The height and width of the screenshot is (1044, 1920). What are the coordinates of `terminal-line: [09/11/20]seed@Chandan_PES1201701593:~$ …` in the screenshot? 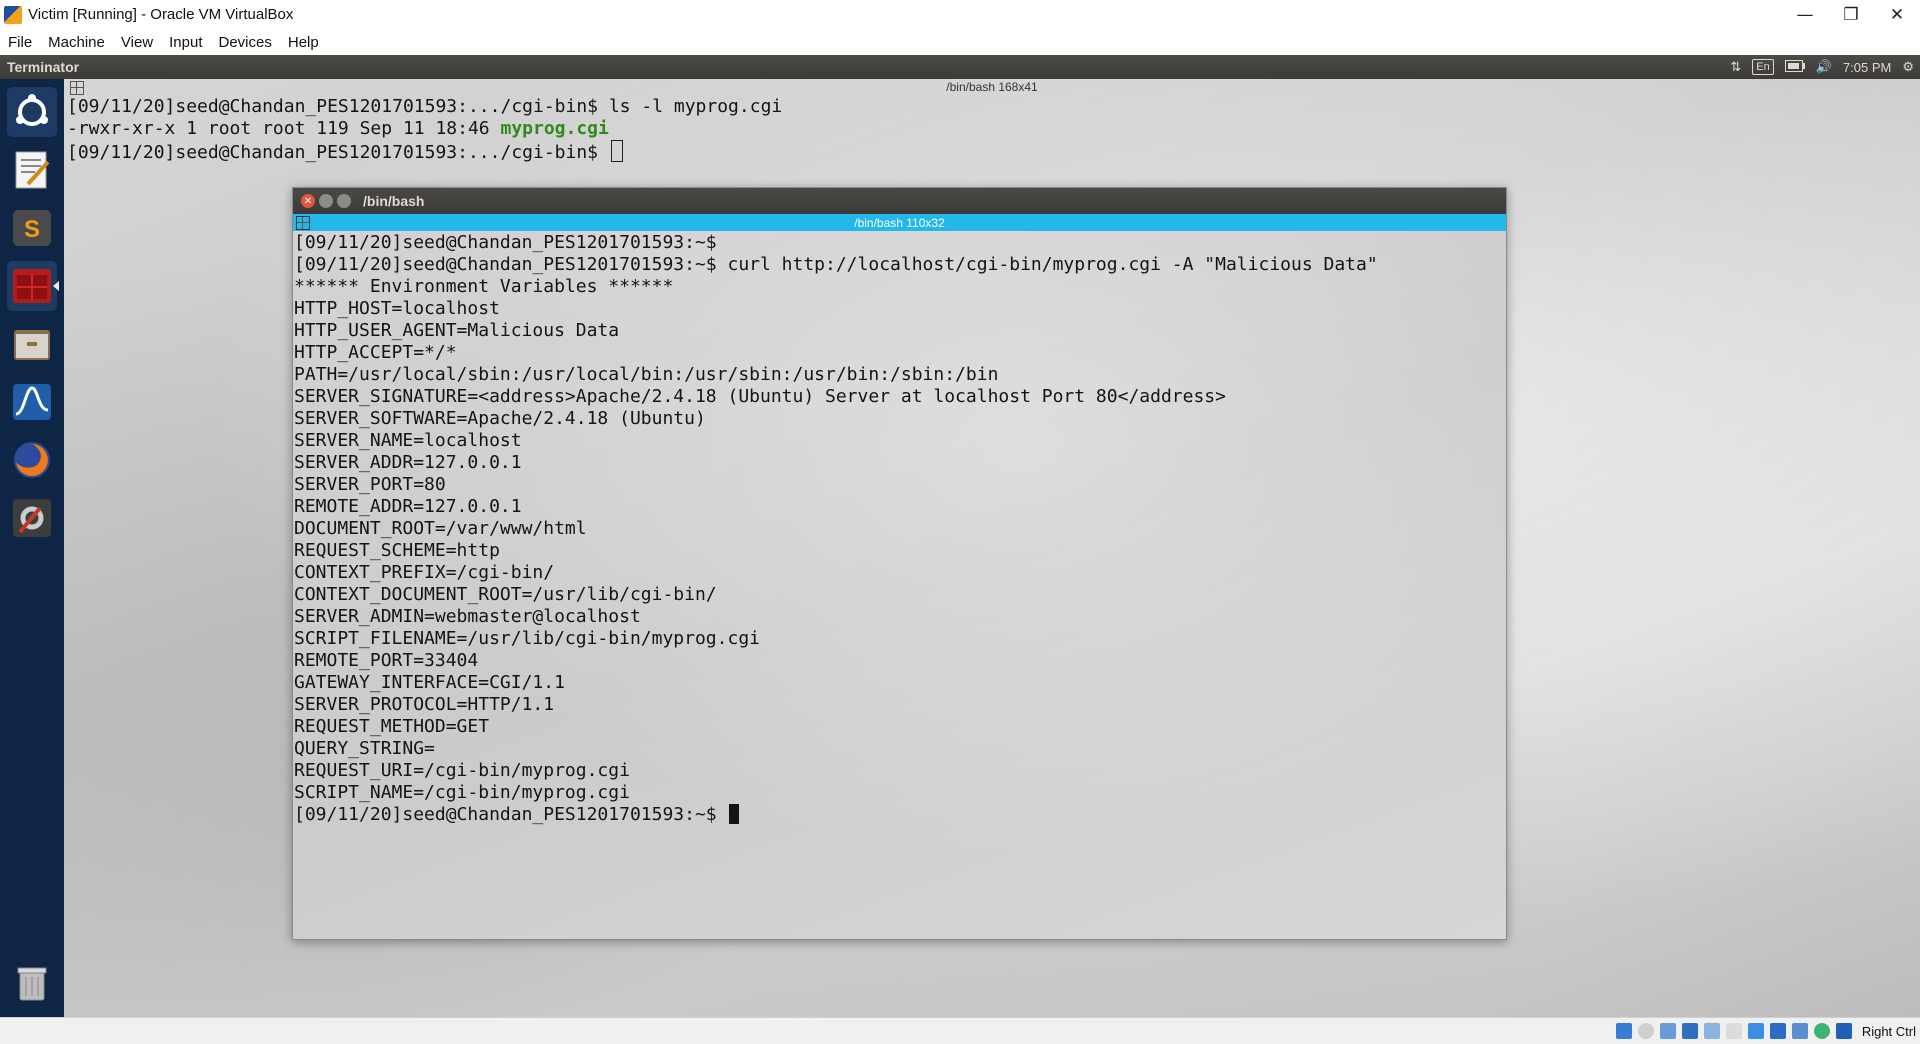 It's located at (836, 264).